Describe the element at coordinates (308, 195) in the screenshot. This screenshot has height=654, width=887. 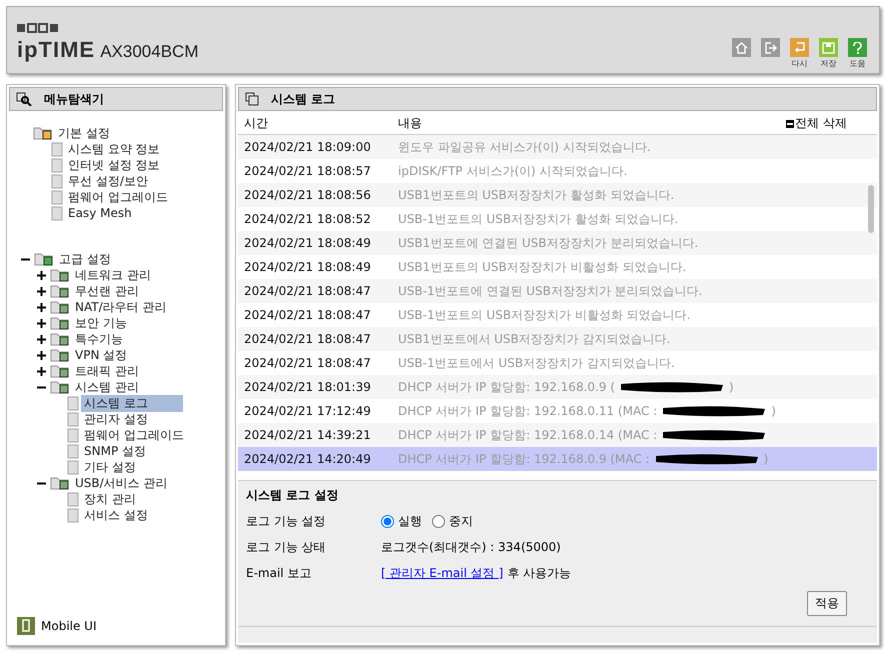
I see `log-time: 2024/02/21 18:08:56` at that location.